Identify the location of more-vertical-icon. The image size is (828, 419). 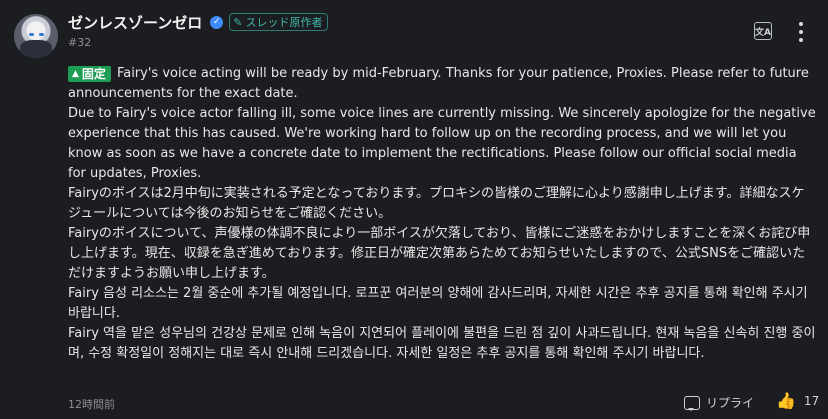
(801, 24).